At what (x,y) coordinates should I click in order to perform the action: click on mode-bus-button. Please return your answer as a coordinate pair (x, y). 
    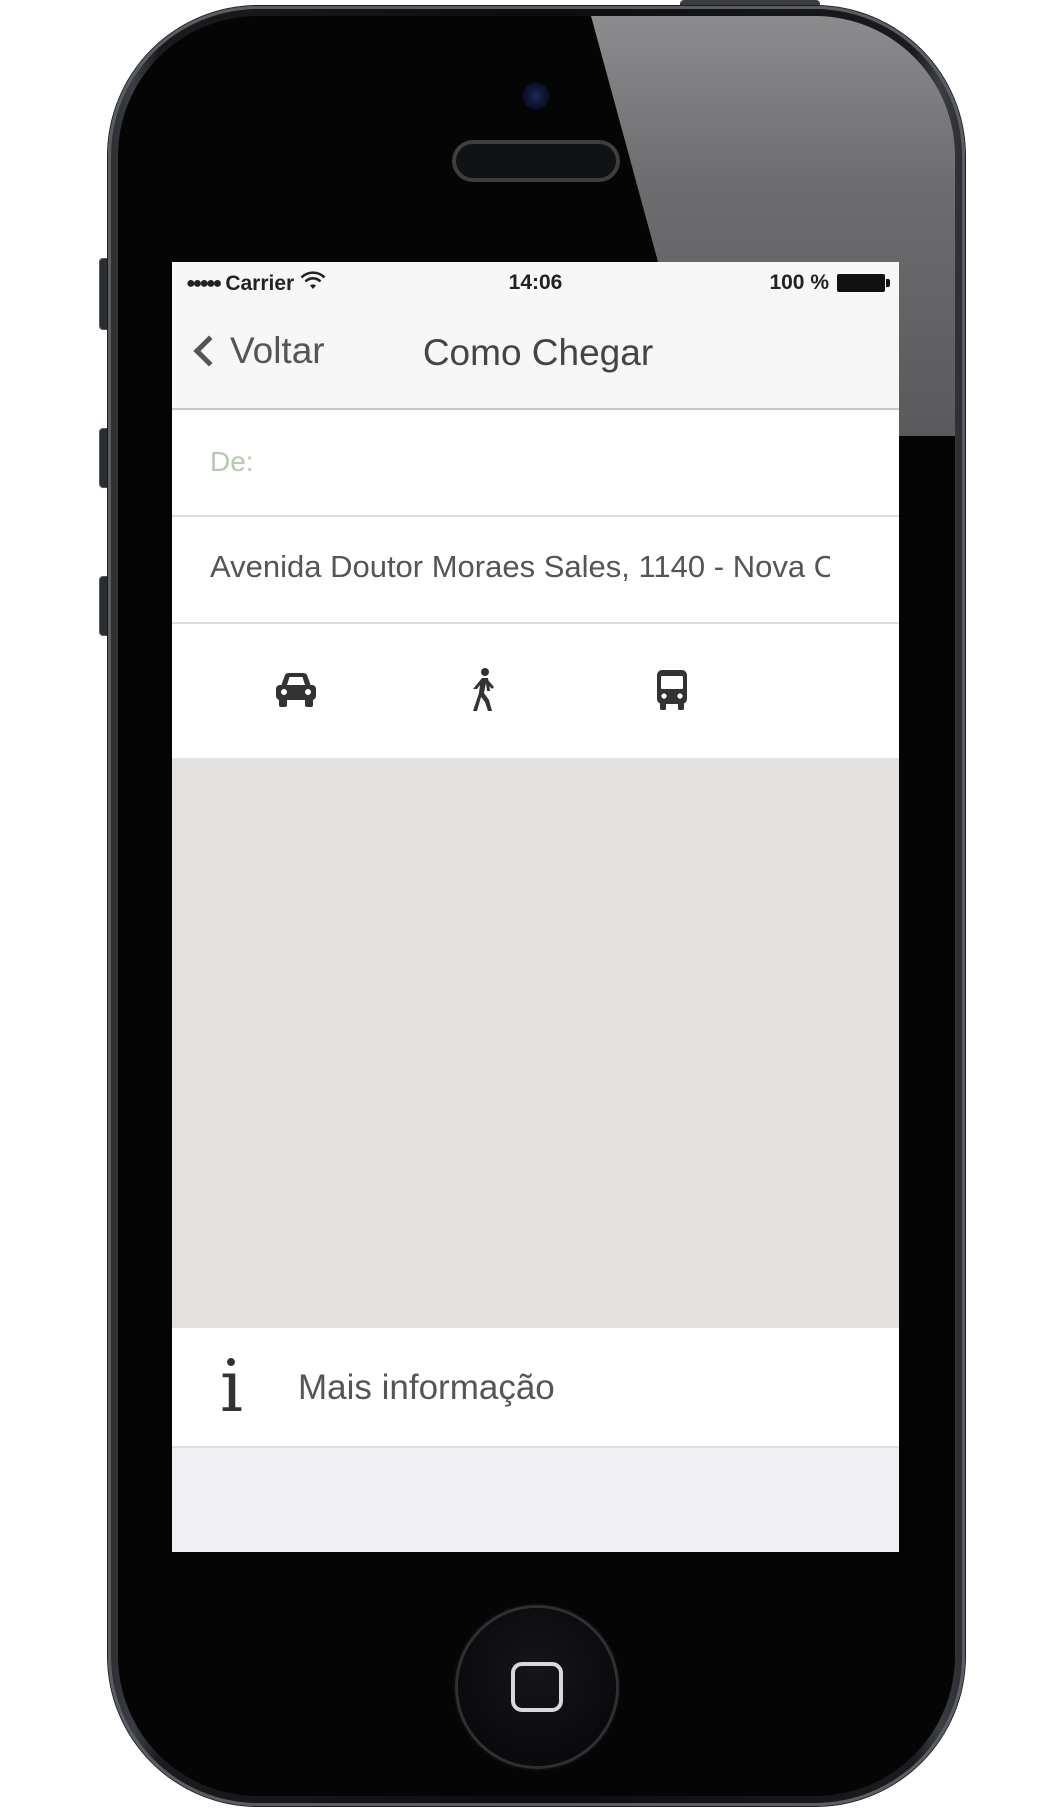
    Looking at the image, I should click on (672, 690).